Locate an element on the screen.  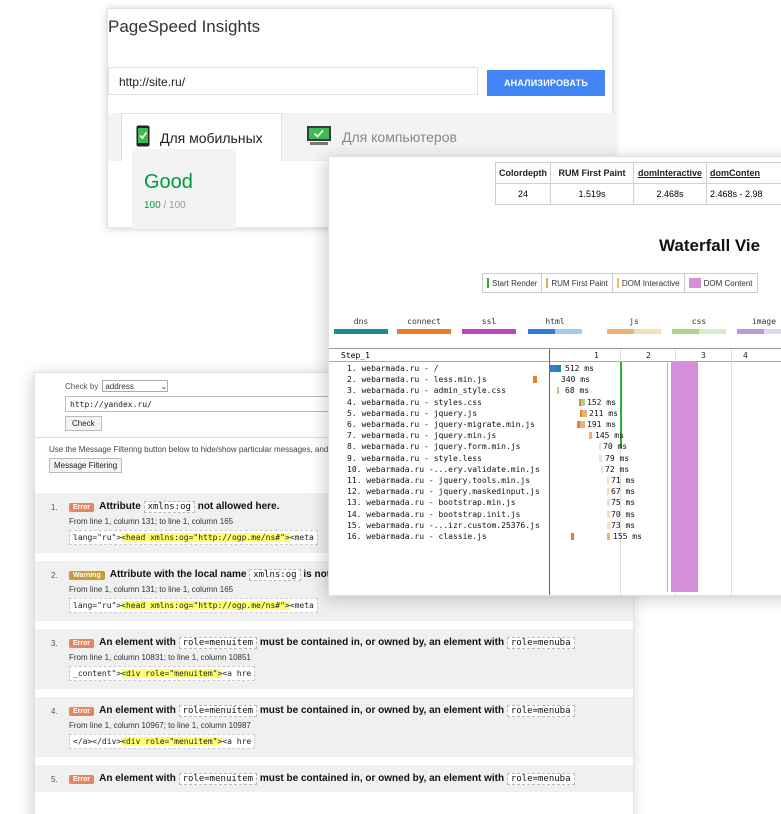
yellow-line-icon is located at coordinates (617, 283).